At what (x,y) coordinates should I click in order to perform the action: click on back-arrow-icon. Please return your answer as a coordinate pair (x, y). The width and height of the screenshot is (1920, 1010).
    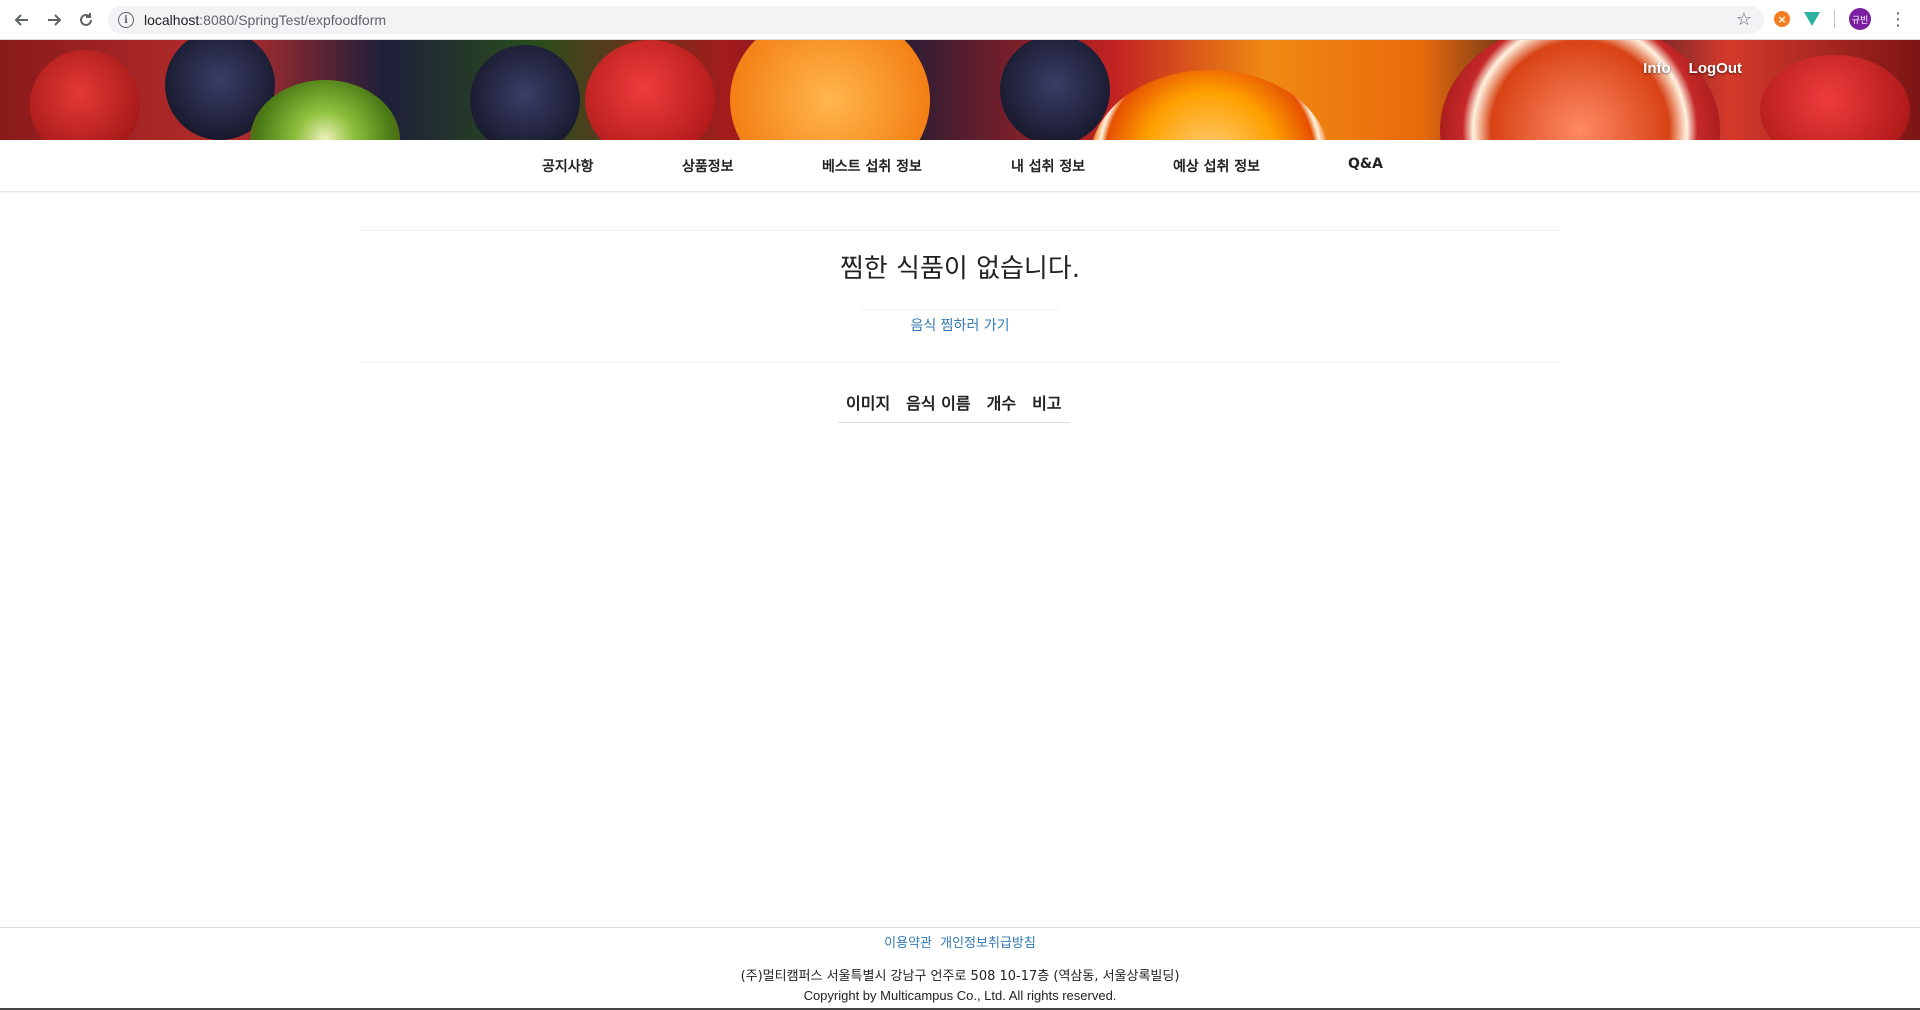
    Looking at the image, I should click on (22, 20).